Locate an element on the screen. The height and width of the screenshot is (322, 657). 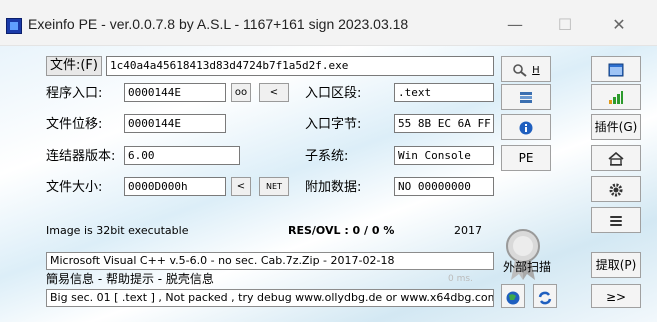
file-size-field: 0000D000h is located at coordinates (175, 186).